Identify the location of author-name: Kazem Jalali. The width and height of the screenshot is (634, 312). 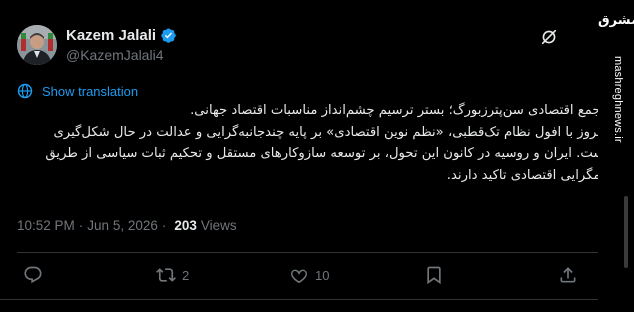
(111, 35).